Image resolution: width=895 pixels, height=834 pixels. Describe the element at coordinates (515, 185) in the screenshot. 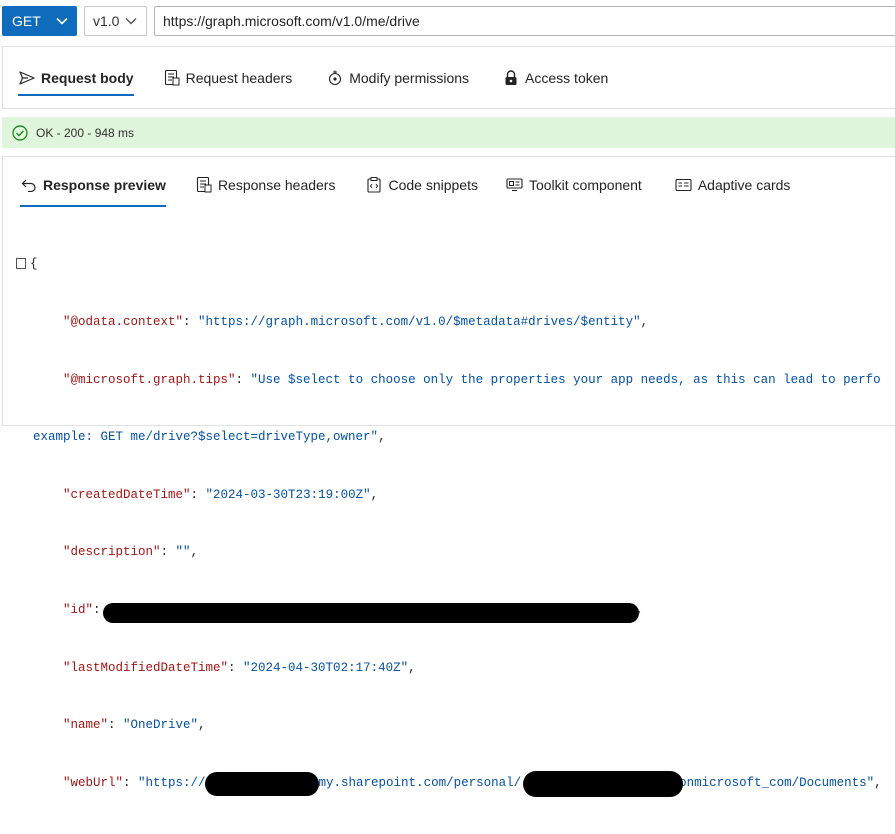

I see `toolkit-icon` at that location.